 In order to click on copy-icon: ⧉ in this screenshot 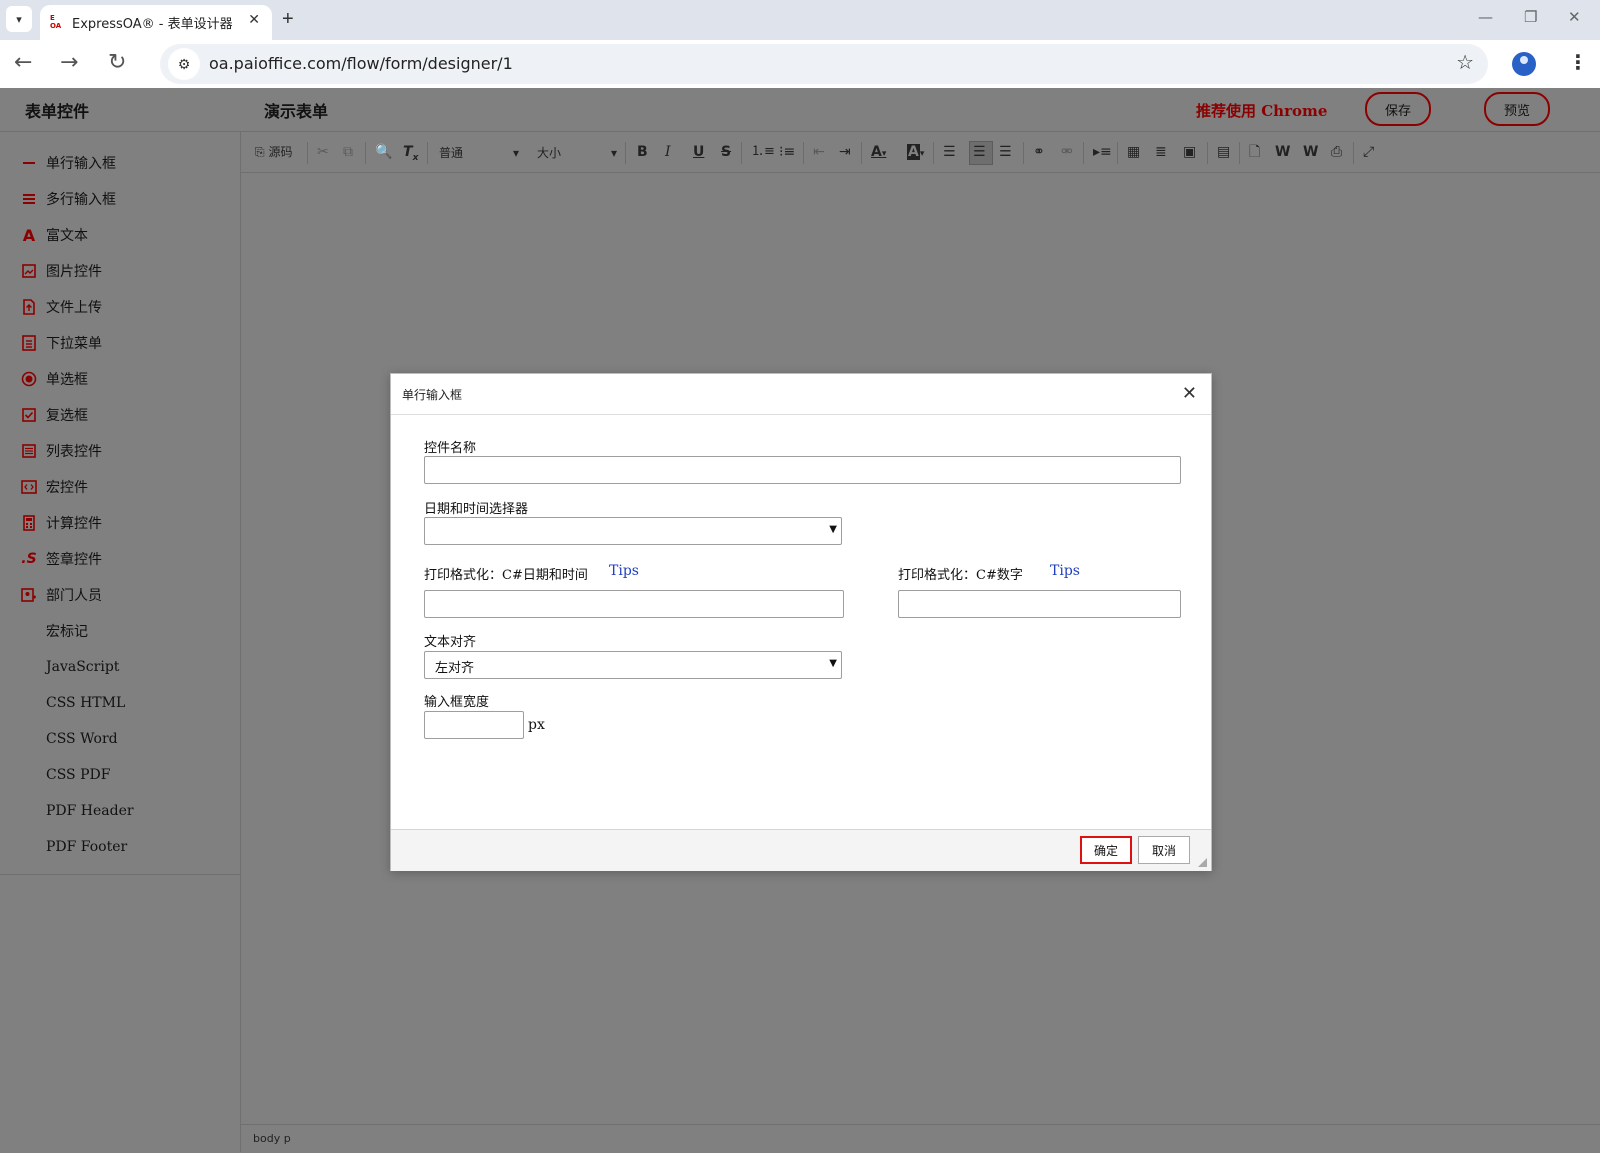, I will do `click(348, 152)`.